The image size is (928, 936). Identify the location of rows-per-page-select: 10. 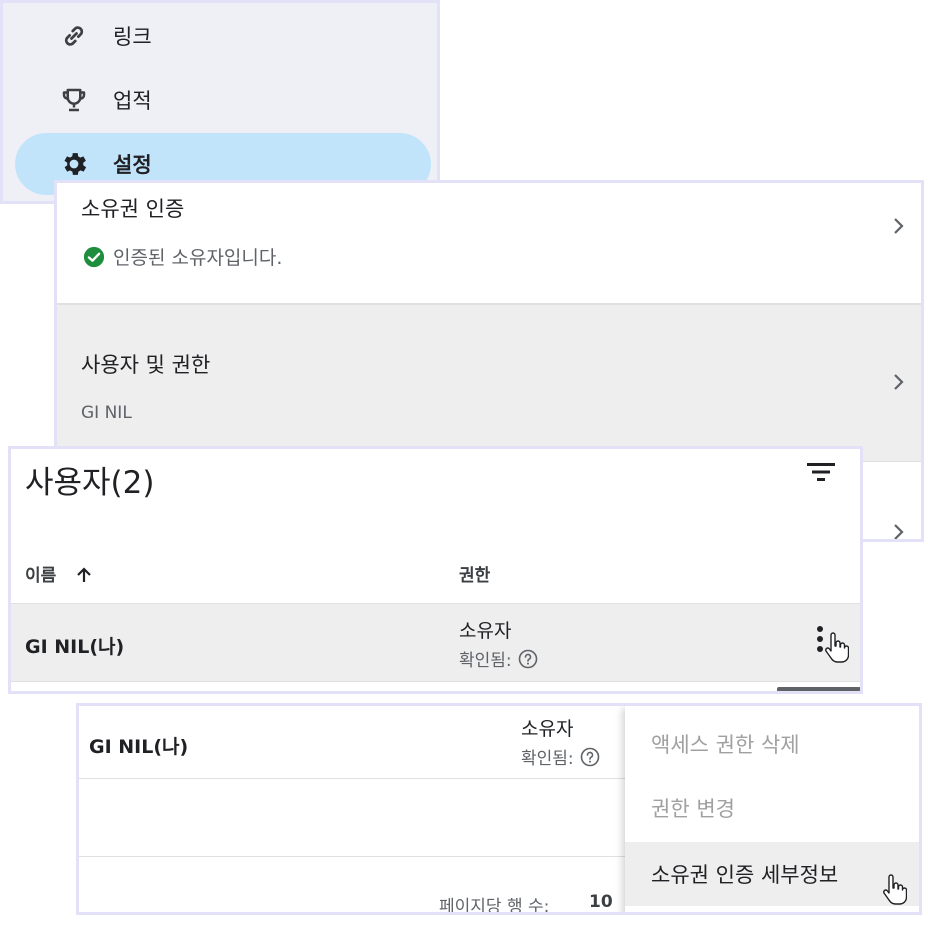
(601, 902).